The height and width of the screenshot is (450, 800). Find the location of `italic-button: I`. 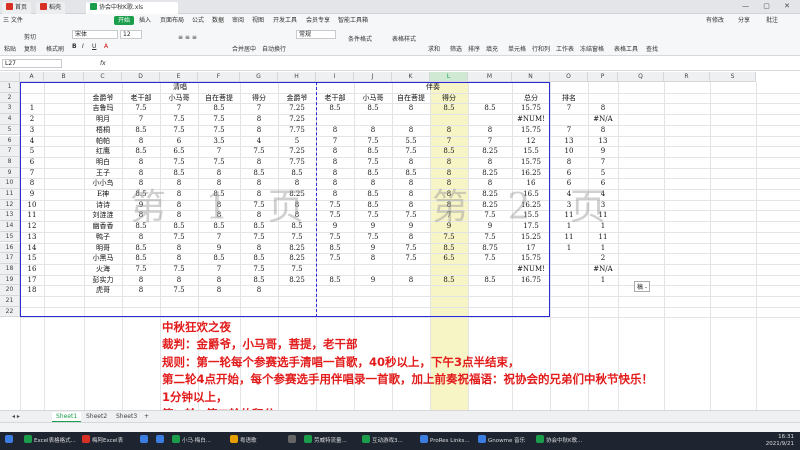

italic-button: I is located at coordinates (83, 46).